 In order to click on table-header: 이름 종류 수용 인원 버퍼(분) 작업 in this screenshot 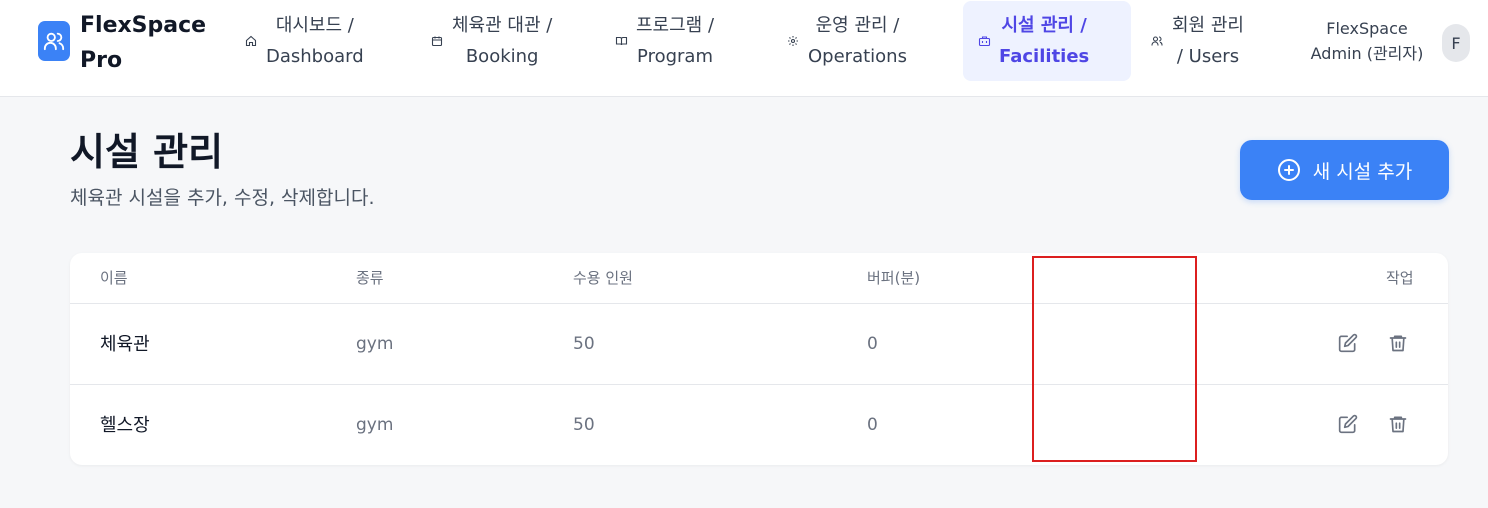, I will do `click(759, 278)`.